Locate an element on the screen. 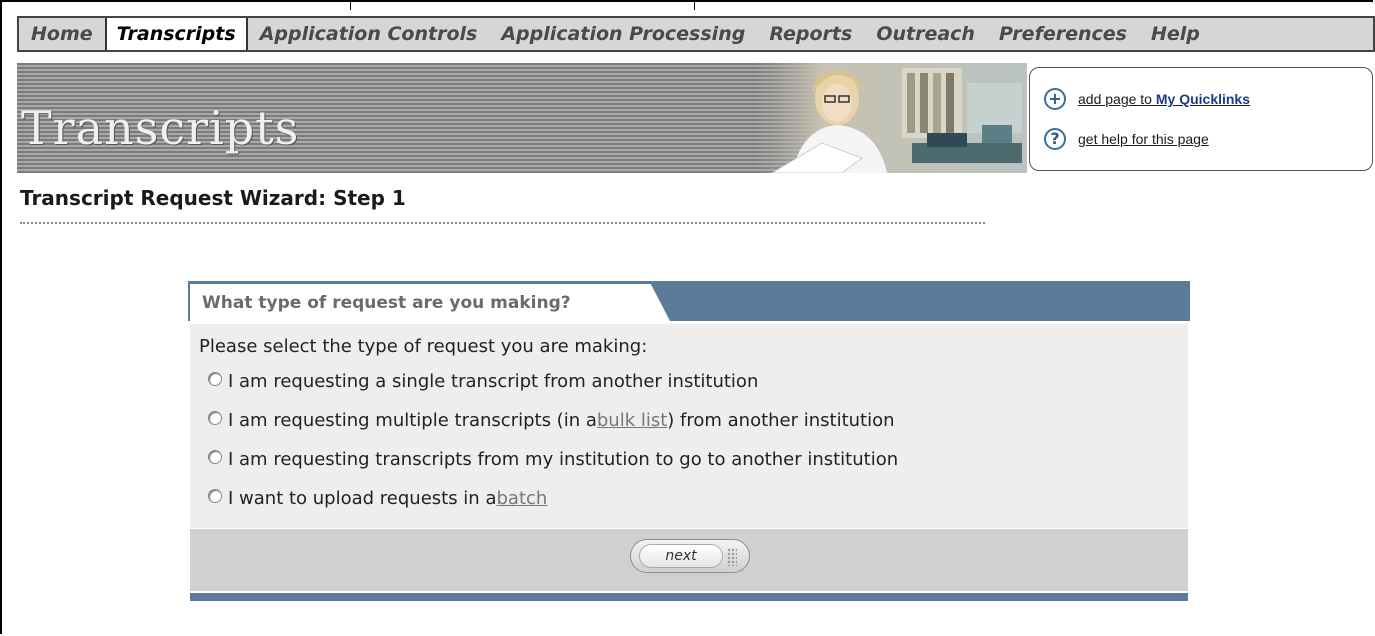 This screenshot has height=636, width=1375. nav-outreach: Outreach is located at coordinates (925, 34).